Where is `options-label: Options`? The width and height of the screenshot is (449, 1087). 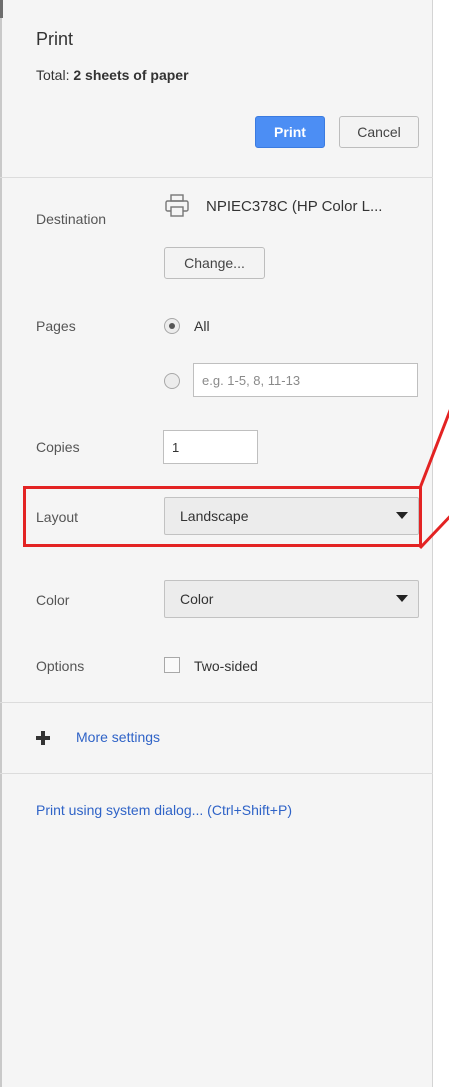 options-label: Options is located at coordinates (60, 666).